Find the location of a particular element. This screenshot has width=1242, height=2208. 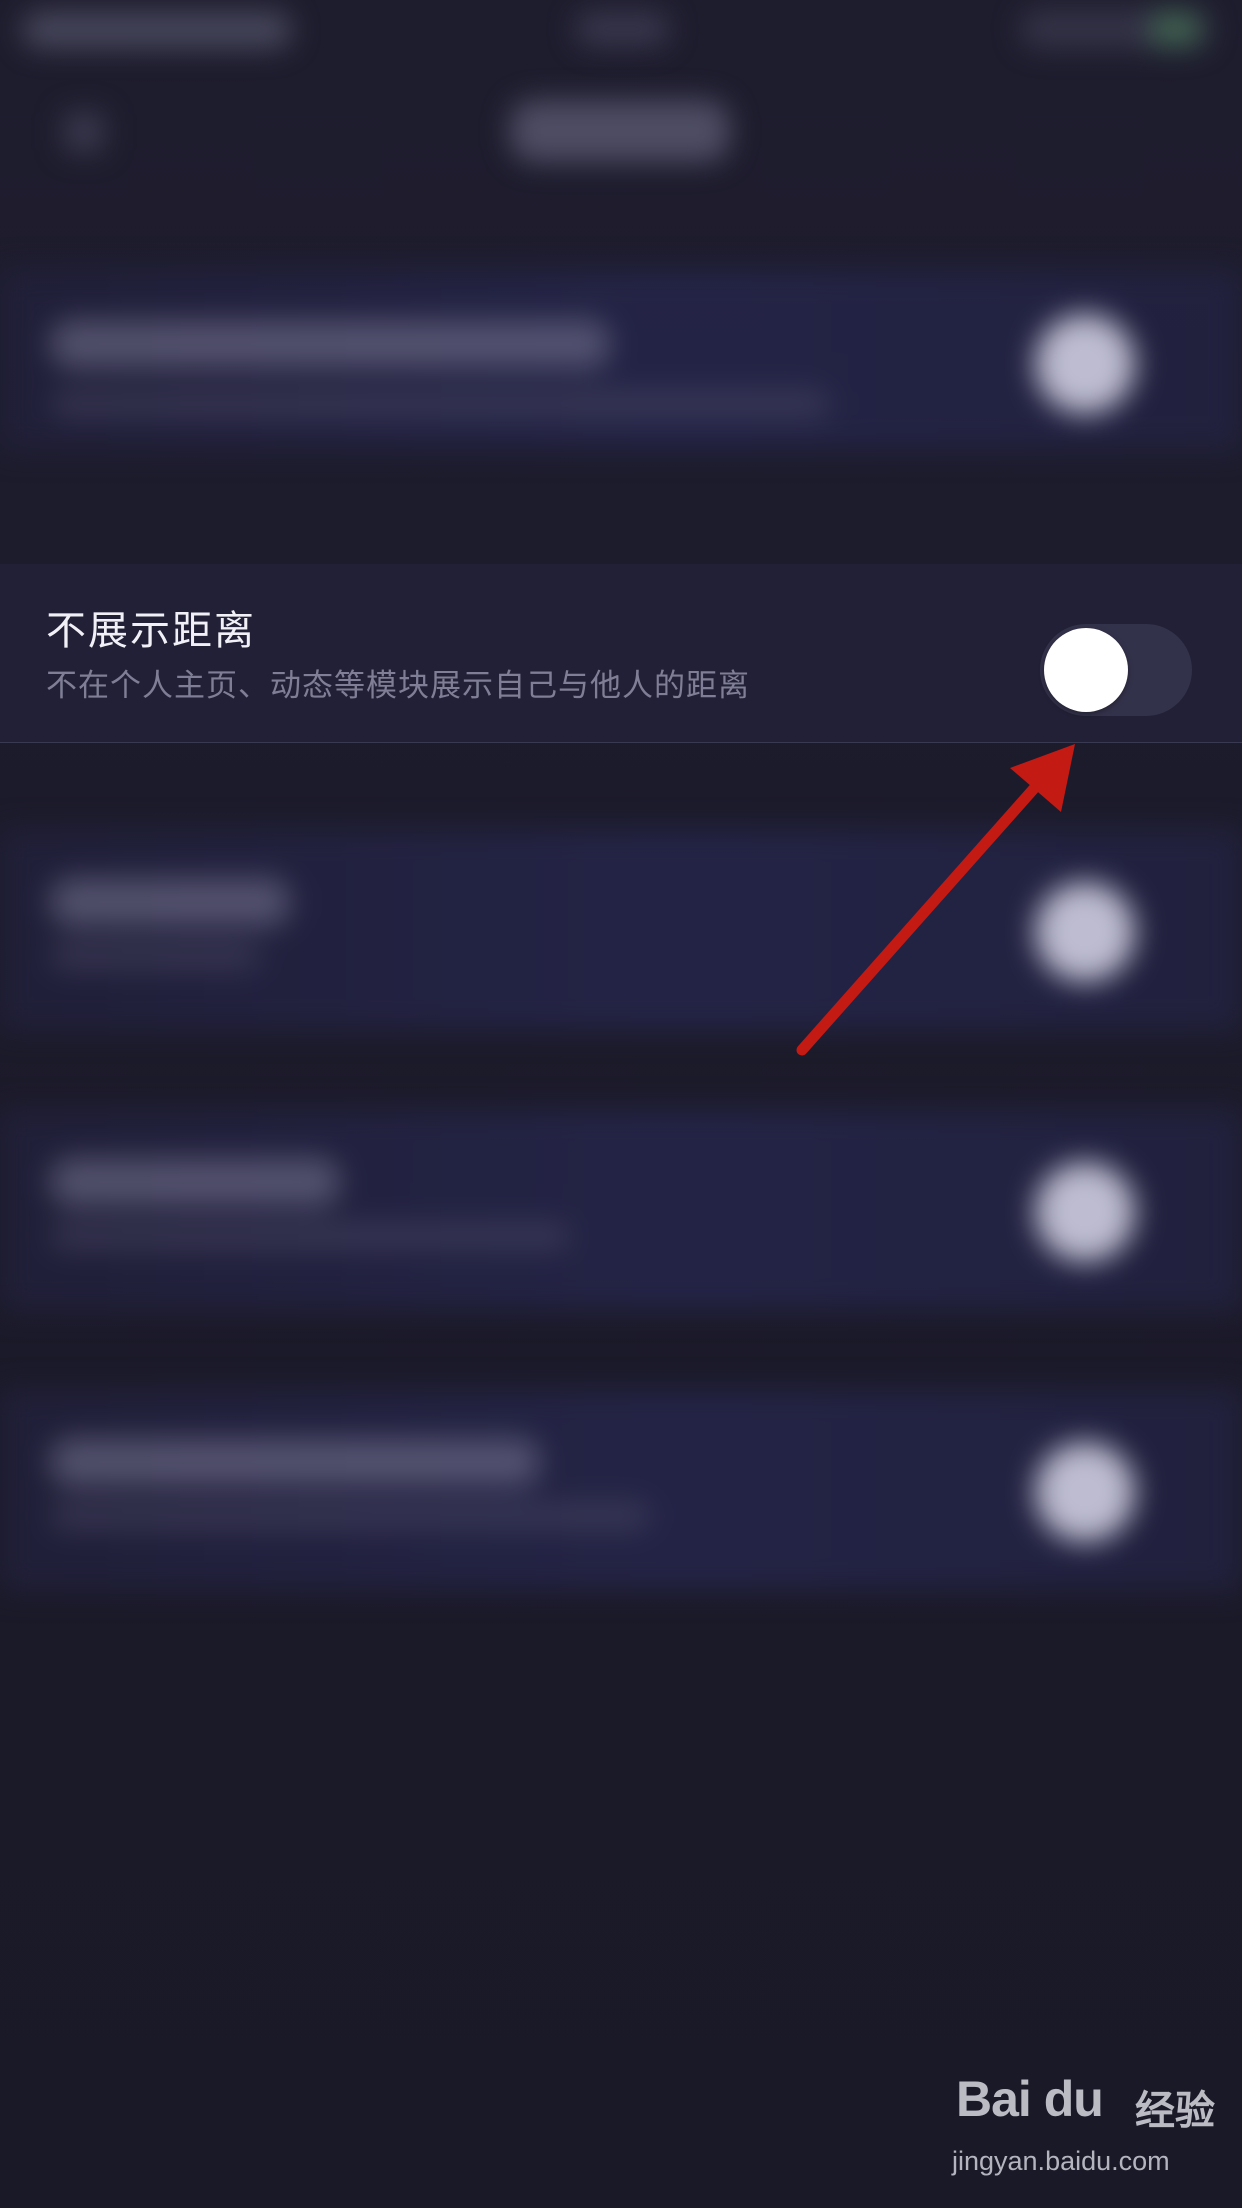

hide-distance-toggle is located at coordinates (1116, 670).